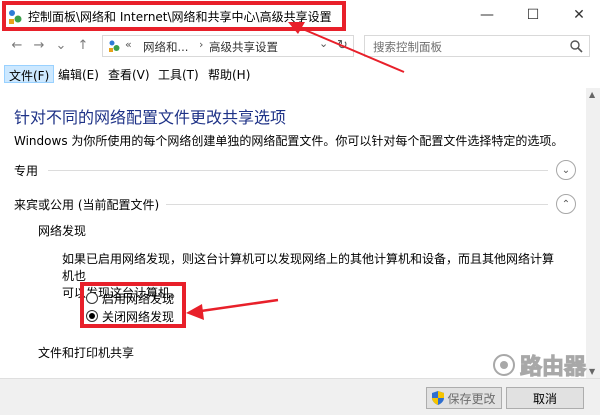 This screenshot has height=415, width=600. What do you see at coordinates (407, 47) in the screenshot?
I see `search-placeholder: 搜索控制面板` at bounding box center [407, 47].